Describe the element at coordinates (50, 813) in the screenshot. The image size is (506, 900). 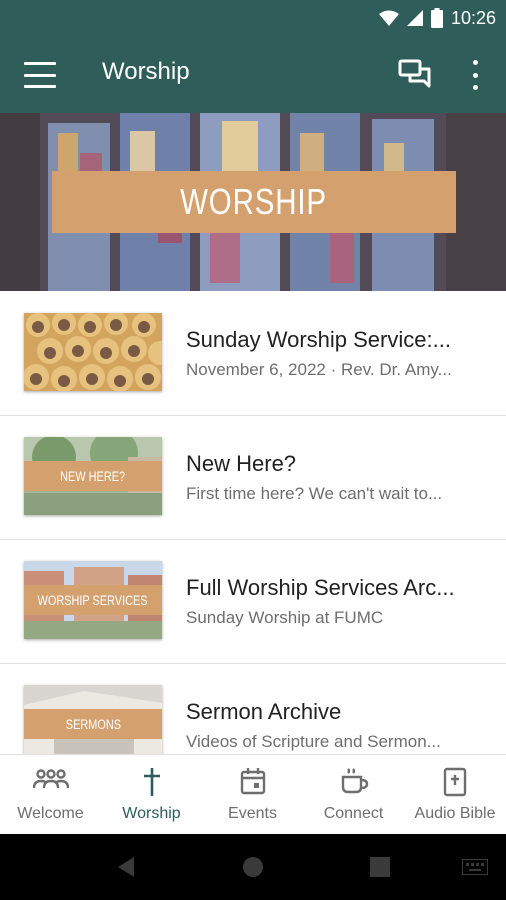
I see `tab-label: Welcome` at that location.